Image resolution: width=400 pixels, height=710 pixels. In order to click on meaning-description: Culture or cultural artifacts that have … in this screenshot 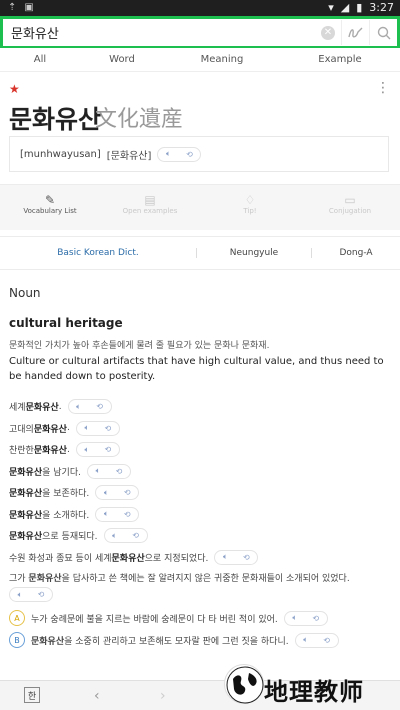, I will do `click(196, 369)`.